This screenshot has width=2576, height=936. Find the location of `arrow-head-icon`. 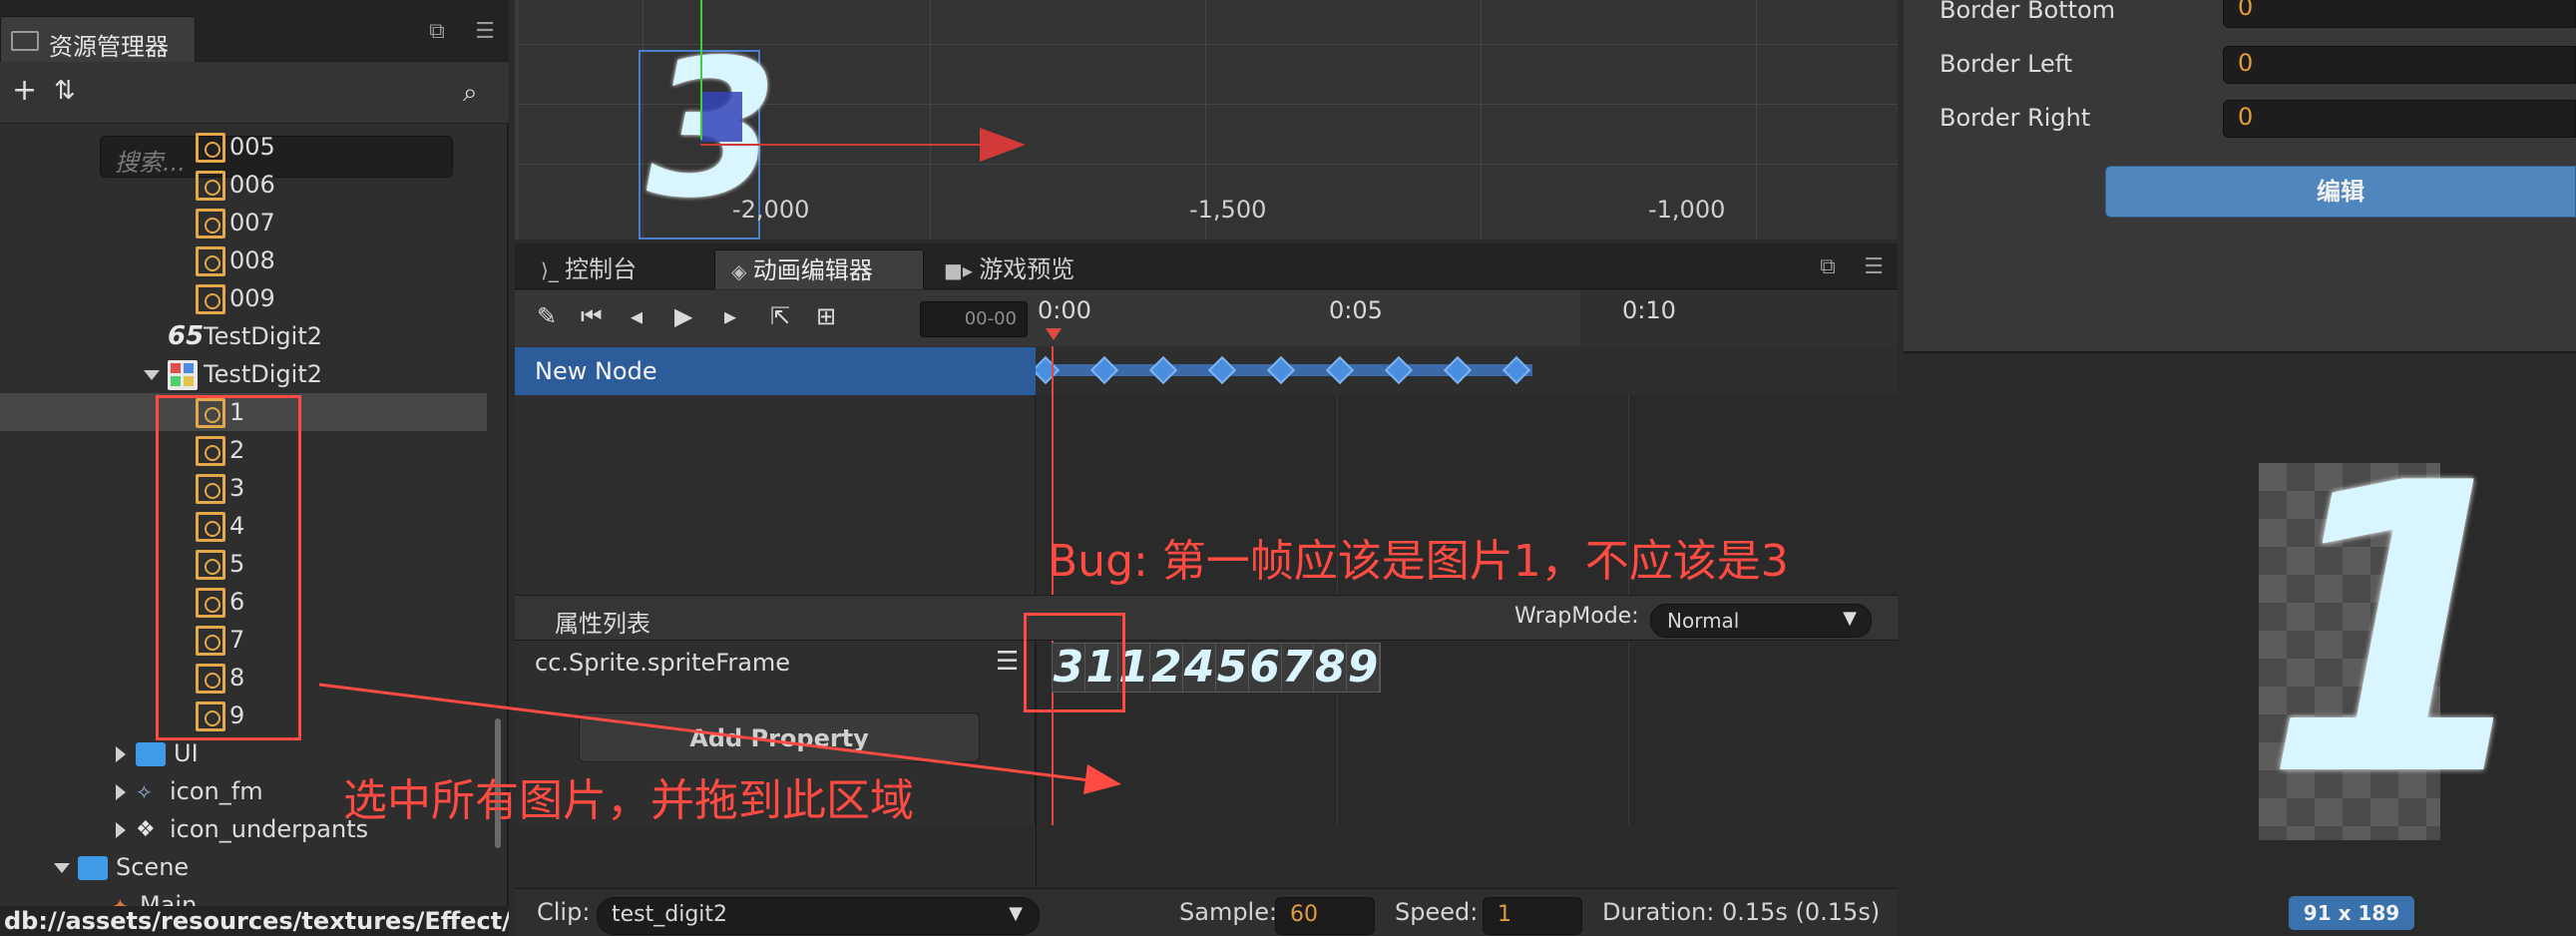

arrow-head-icon is located at coordinates (1102, 779).